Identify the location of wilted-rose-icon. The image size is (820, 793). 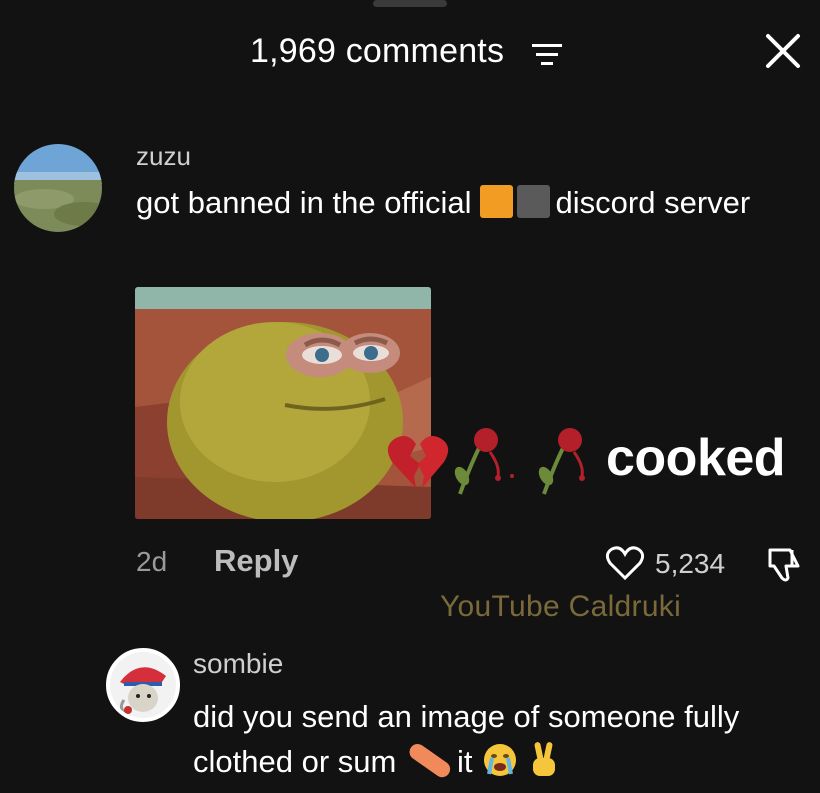
(484, 461).